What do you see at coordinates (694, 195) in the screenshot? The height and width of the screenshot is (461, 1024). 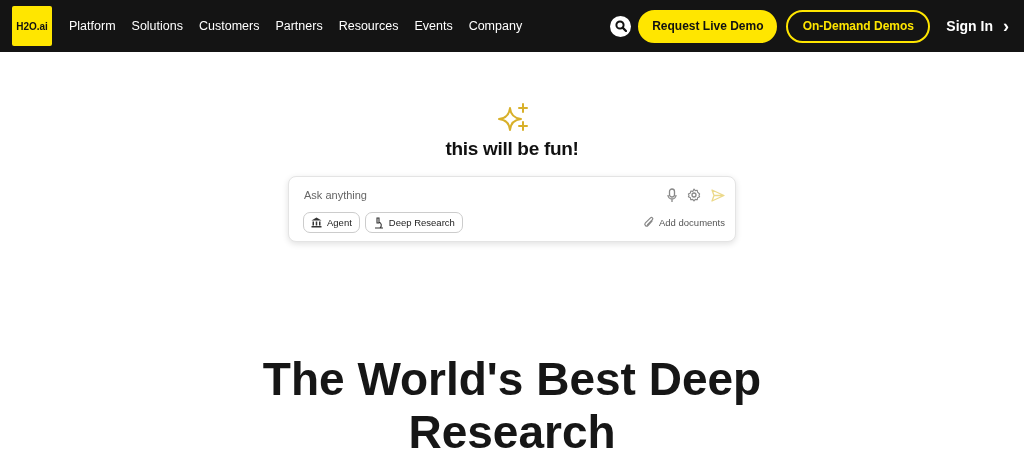 I see `settings-icon` at bounding box center [694, 195].